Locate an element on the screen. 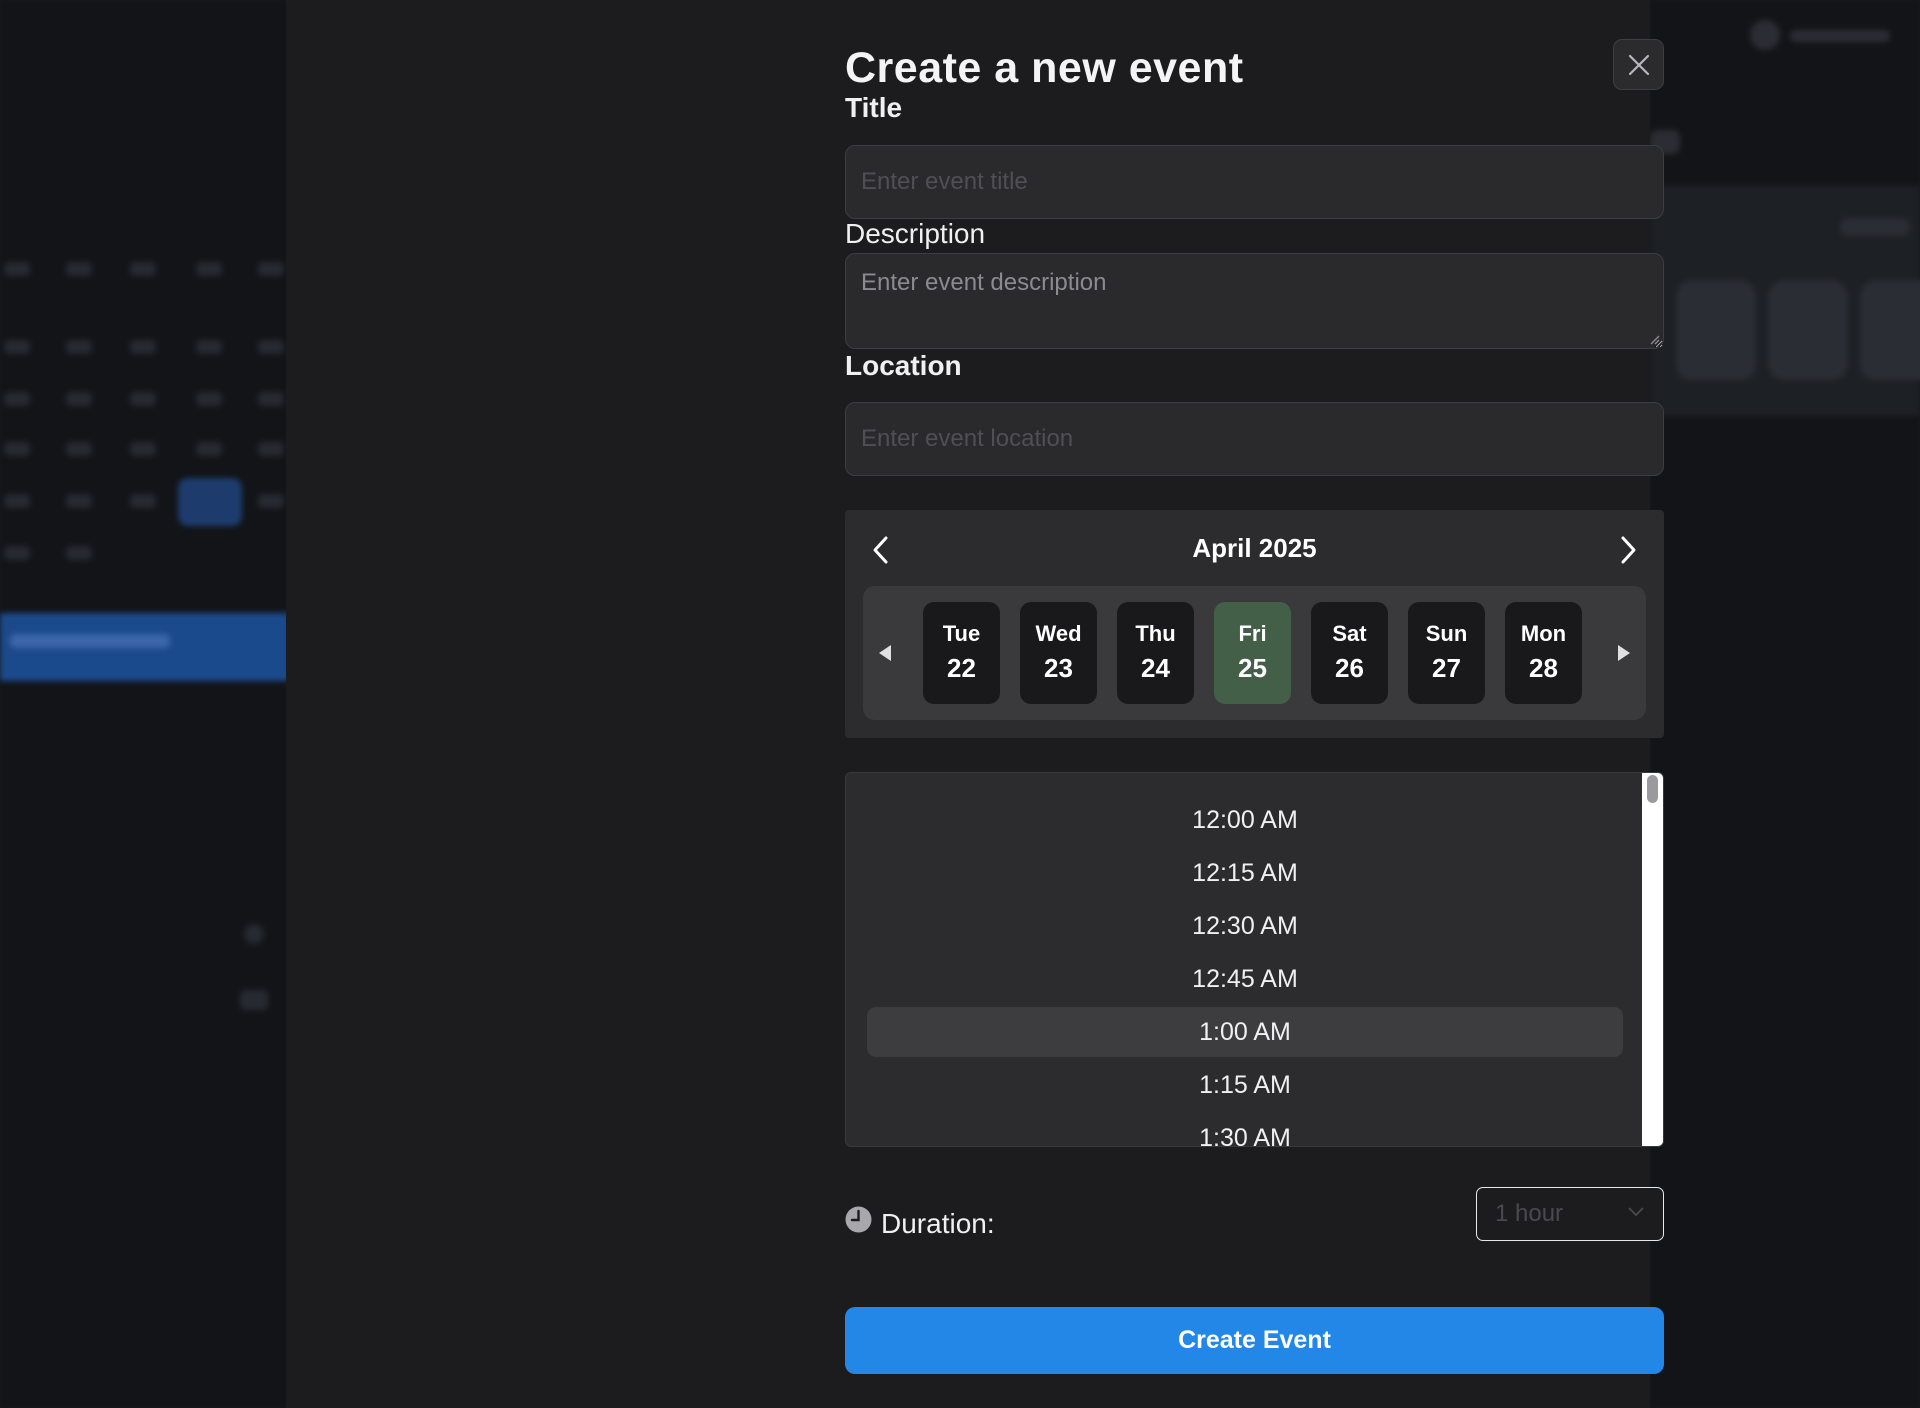 The height and width of the screenshot is (1408, 1920). day-chip-22: Tue 22 is located at coordinates (961, 653).